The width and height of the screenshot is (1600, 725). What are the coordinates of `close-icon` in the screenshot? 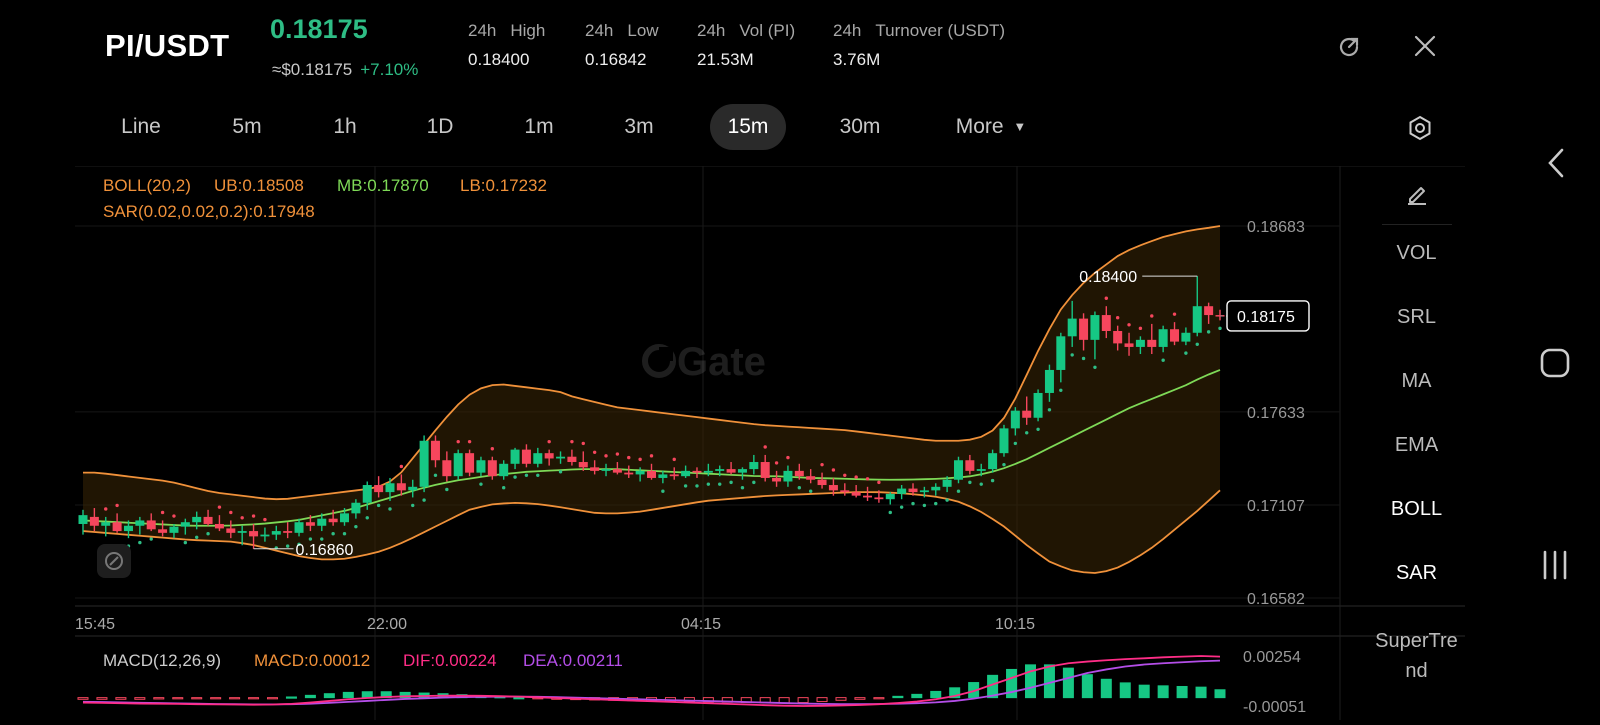 It's located at (1425, 46).